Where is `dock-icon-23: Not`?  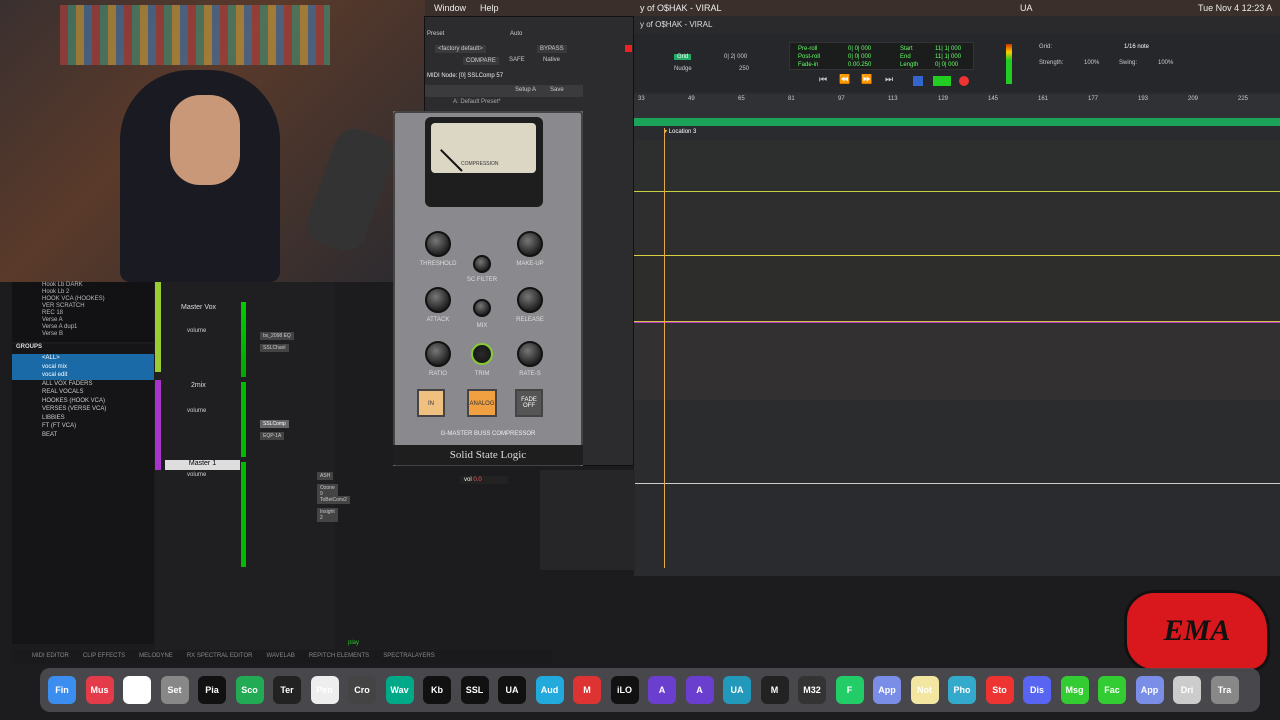
dock-icon-23: Not is located at coordinates (924, 690).